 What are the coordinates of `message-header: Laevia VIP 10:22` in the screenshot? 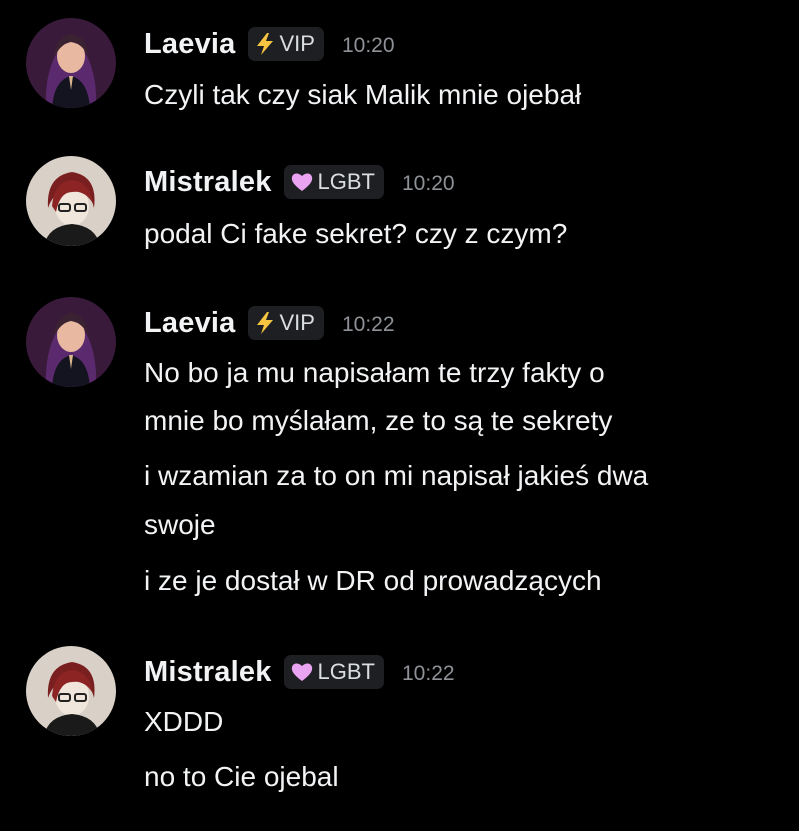 It's located at (269, 323).